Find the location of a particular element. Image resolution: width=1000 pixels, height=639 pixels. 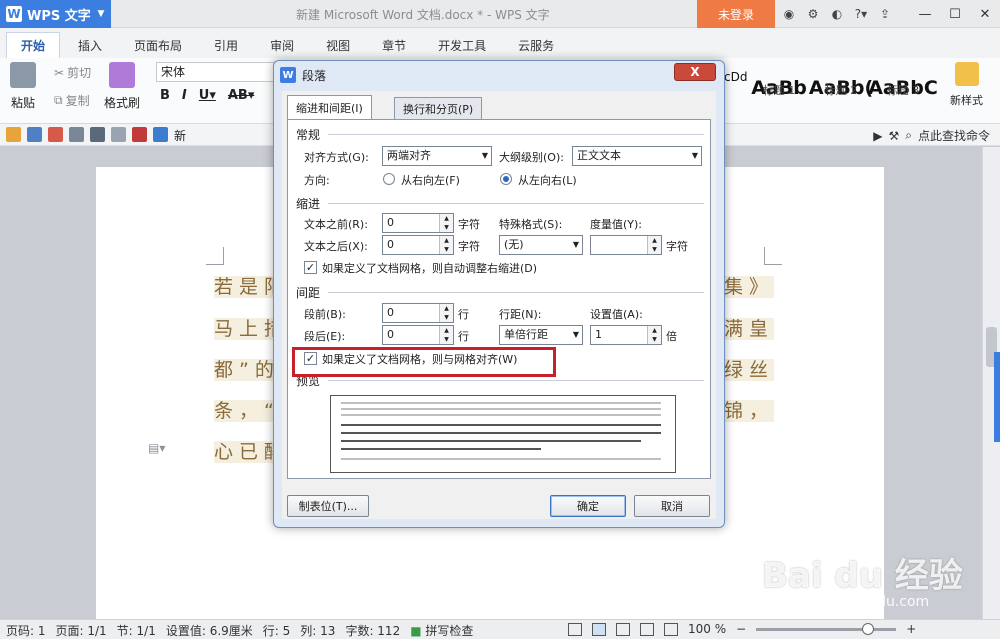

format-row: B I U▾ AB▾ is located at coordinates (207, 95).